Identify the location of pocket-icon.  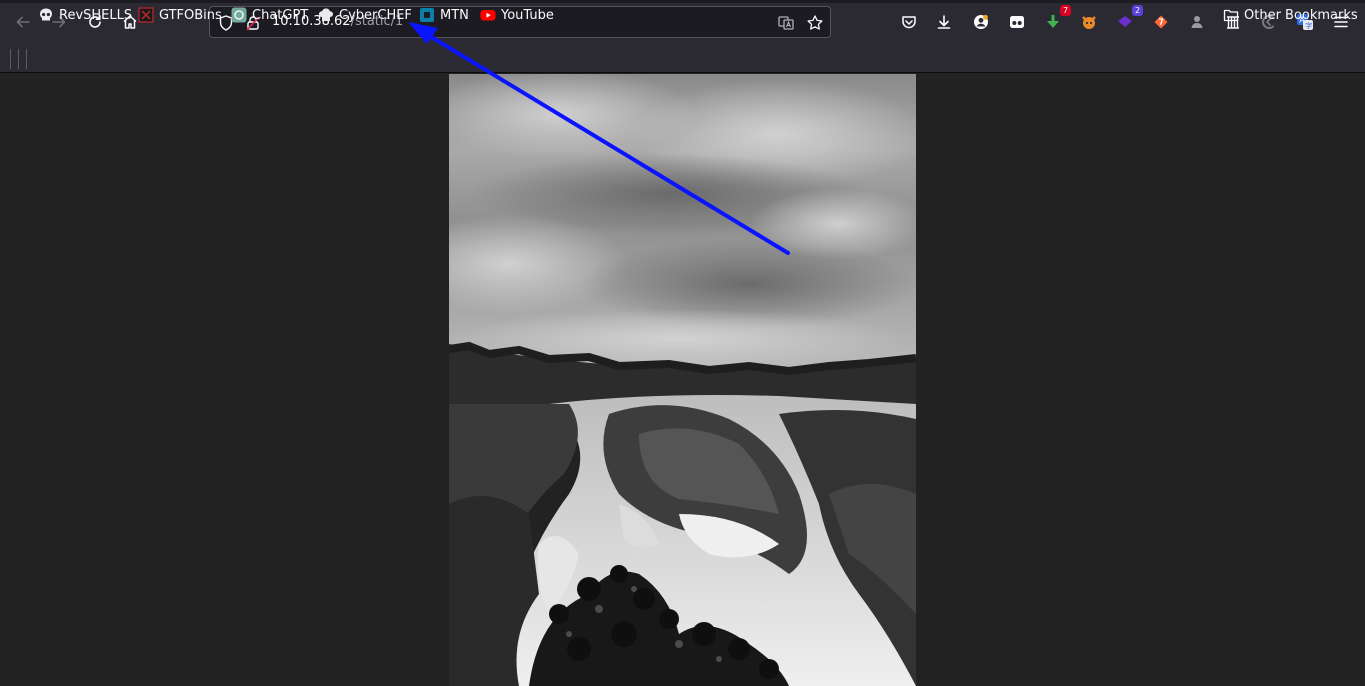
(909, 22).